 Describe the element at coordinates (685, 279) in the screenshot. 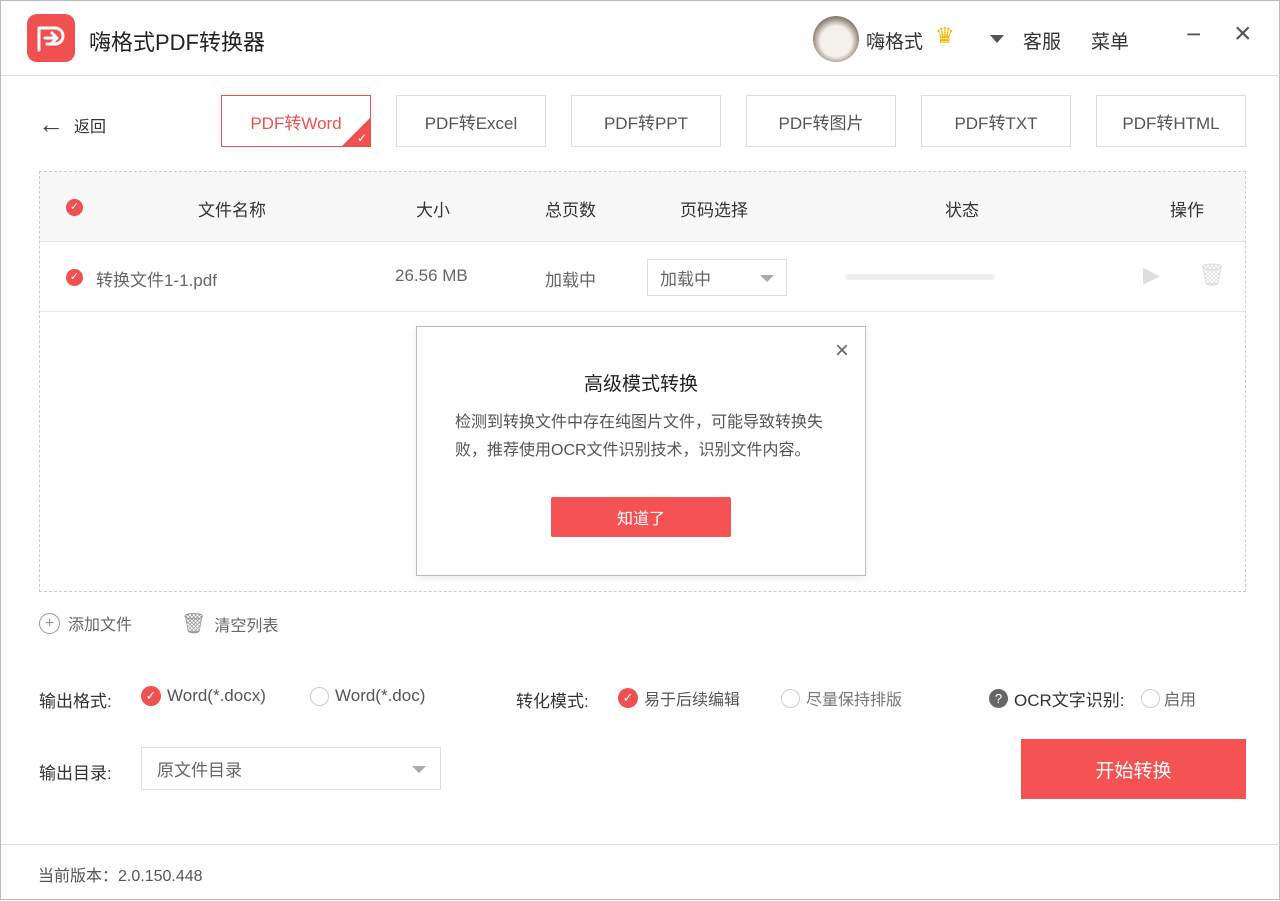

I see `page-range-value: 加载中` at that location.